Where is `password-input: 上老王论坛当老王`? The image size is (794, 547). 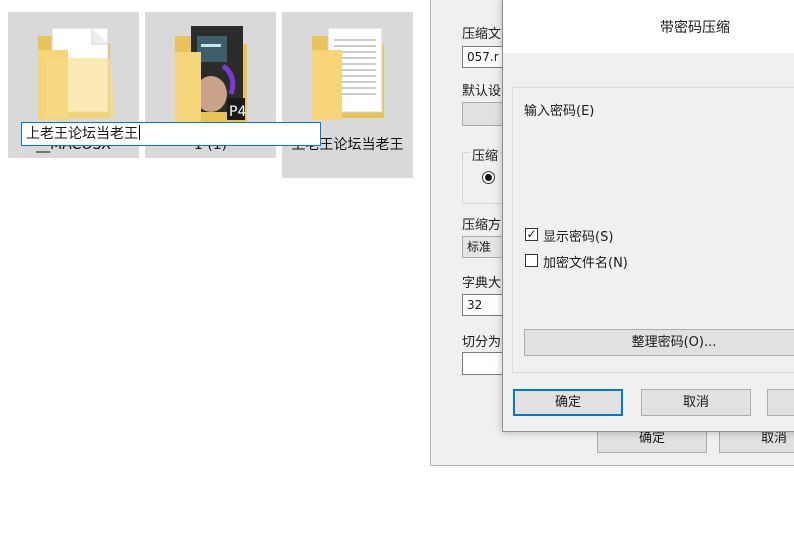 password-input: 上老王论坛当老王 is located at coordinates (171, 134).